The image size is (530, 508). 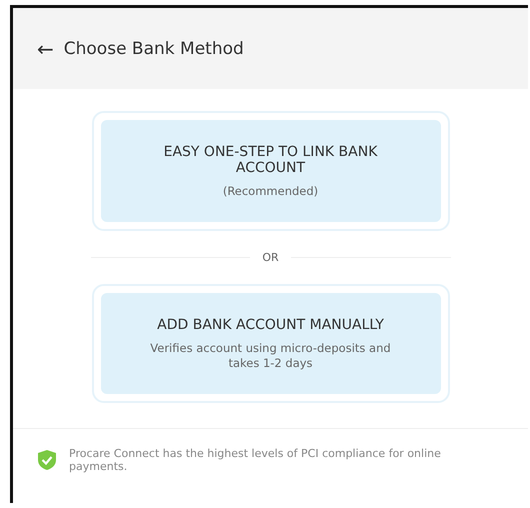 What do you see at coordinates (270, 343) in the screenshot?
I see `bank-method-option: ADD BANK ACCOUNT MANUALLY Verifies account using micro-deposits and takes 1-2 days` at bounding box center [270, 343].